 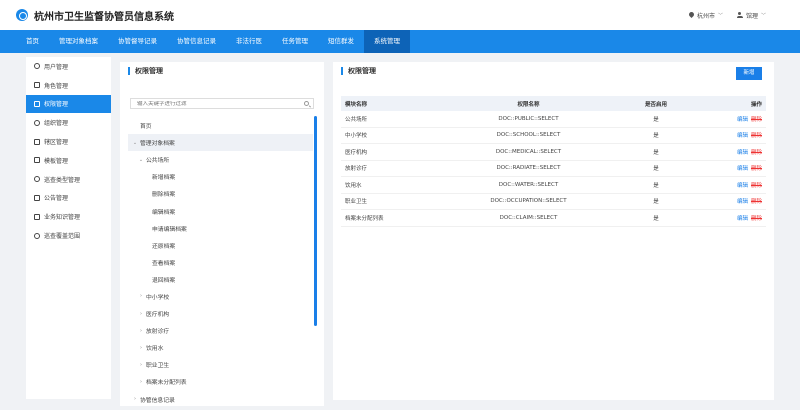 What do you see at coordinates (196, 41) in the screenshot?
I see `nav-item: 协管信息记录` at bounding box center [196, 41].